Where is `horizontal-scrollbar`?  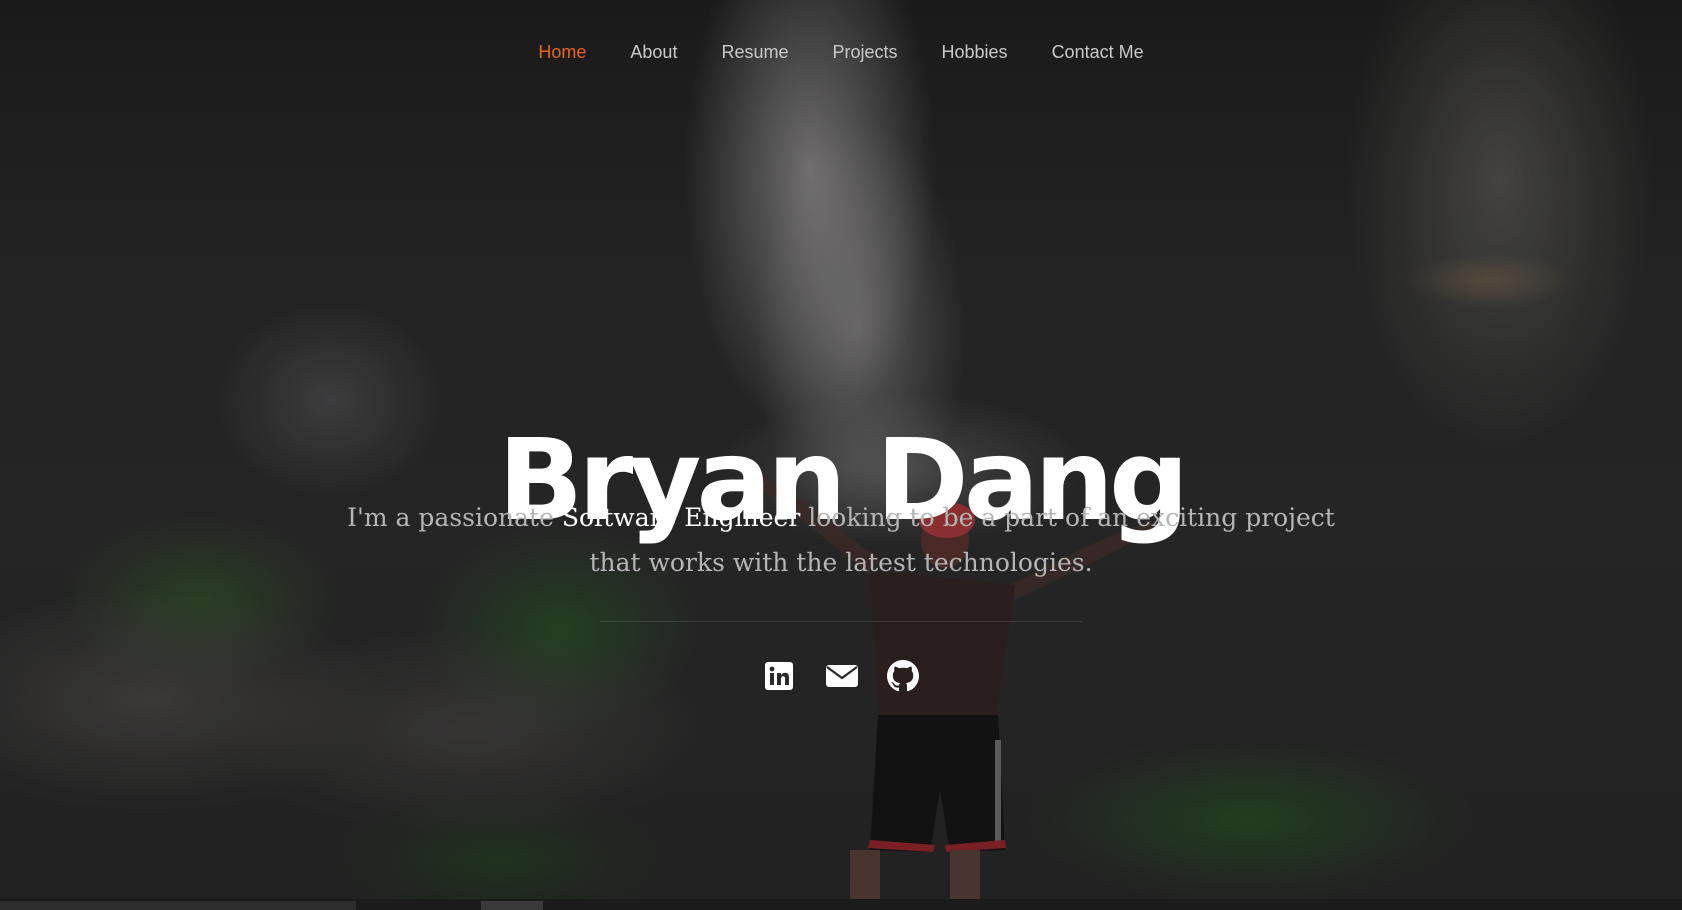 horizontal-scrollbar is located at coordinates (841, 904).